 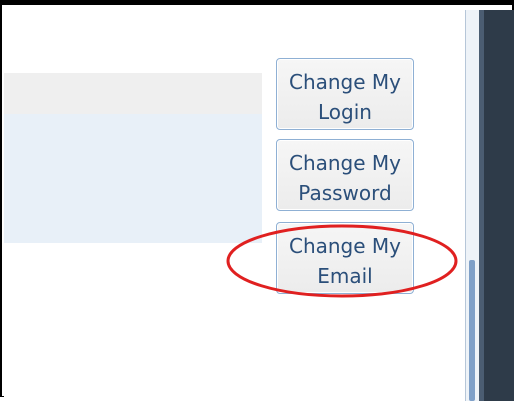 What do you see at coordinates (499, 205) in the screenshot?
I see `adjacent-window-inner` at bounding box center [499, 205].